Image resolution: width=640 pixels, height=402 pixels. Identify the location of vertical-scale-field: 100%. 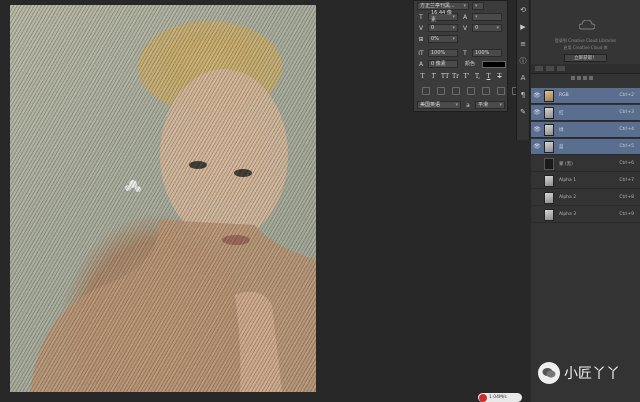
(443, 53).